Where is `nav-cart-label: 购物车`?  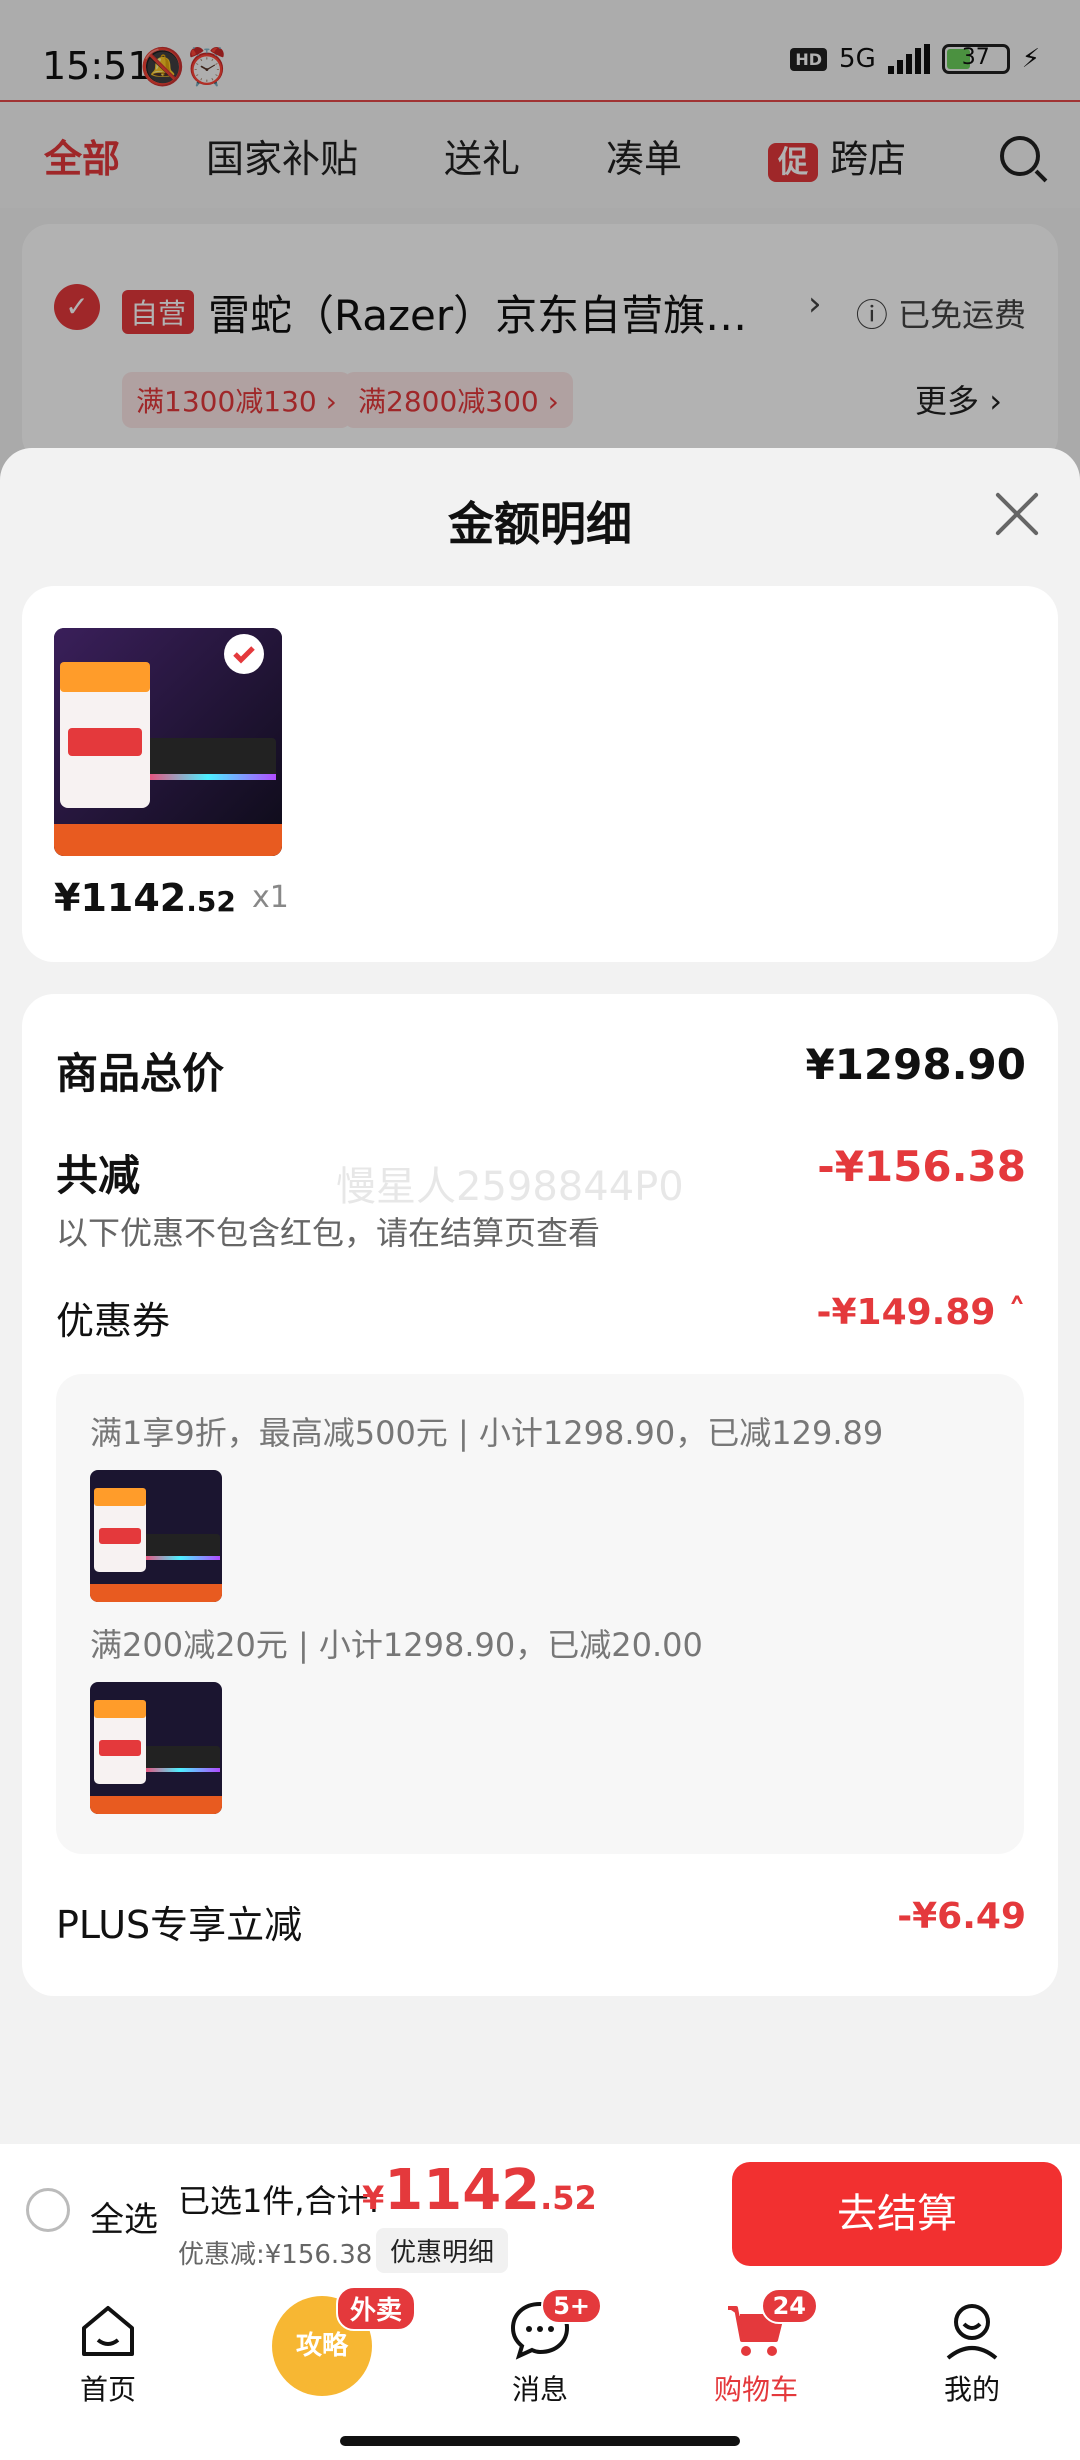
nav-cart-label: 购物车 is located at coordinates (755, 2389).